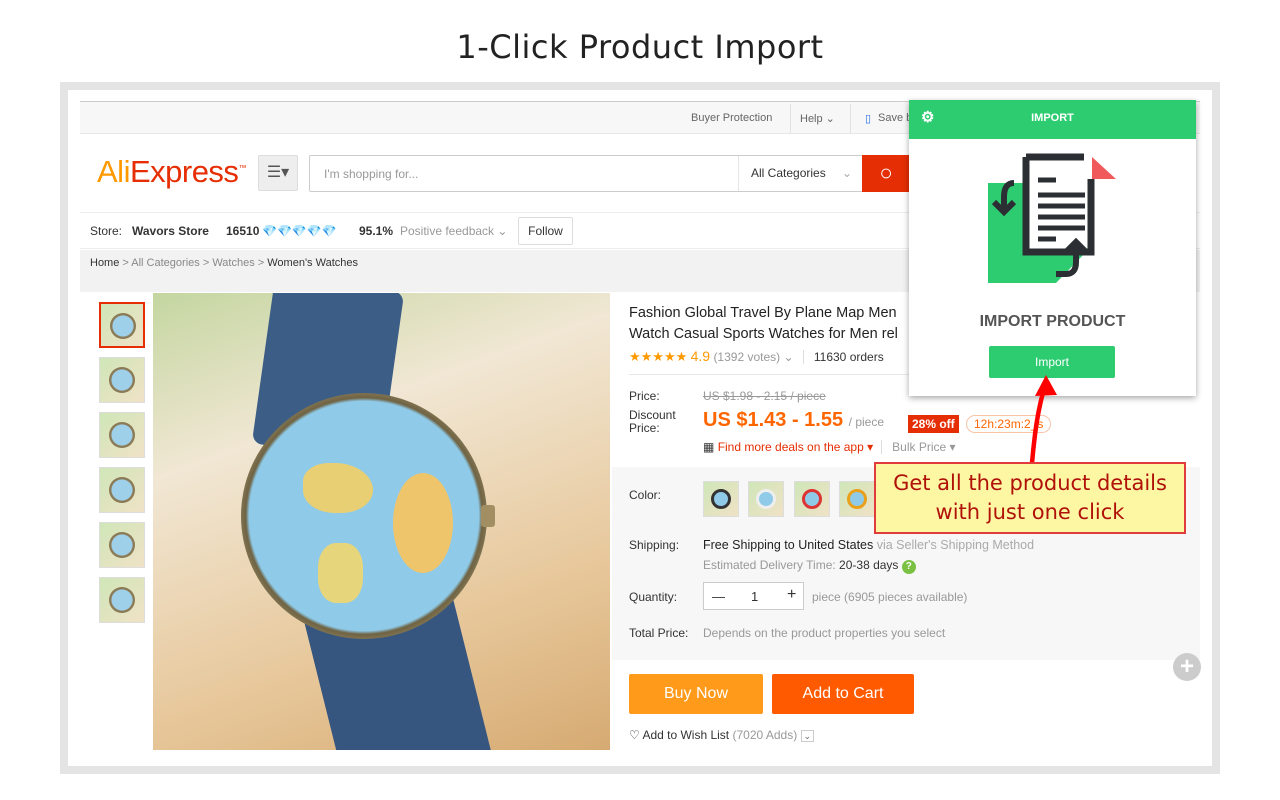  I want to click on save-app-link: Save b, so click(895, 118).